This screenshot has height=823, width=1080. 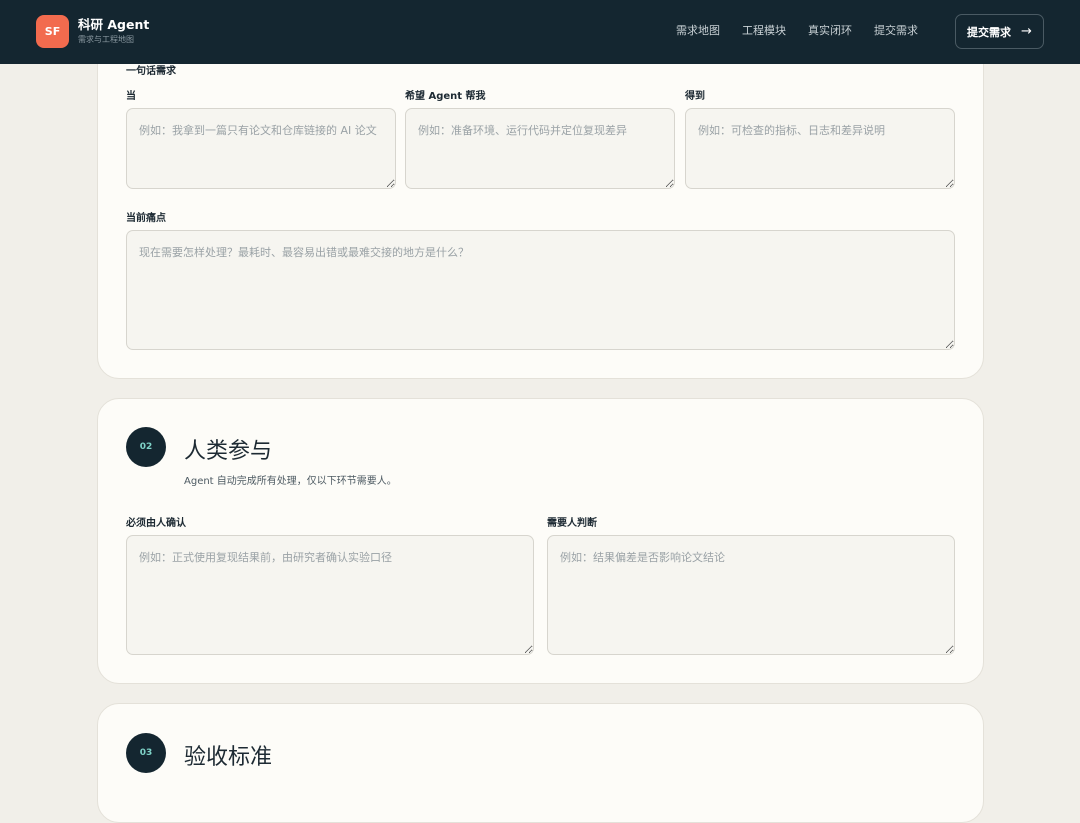 I want to click on nav-item-demand-map: 需求地图, so click(x=698, y=31).